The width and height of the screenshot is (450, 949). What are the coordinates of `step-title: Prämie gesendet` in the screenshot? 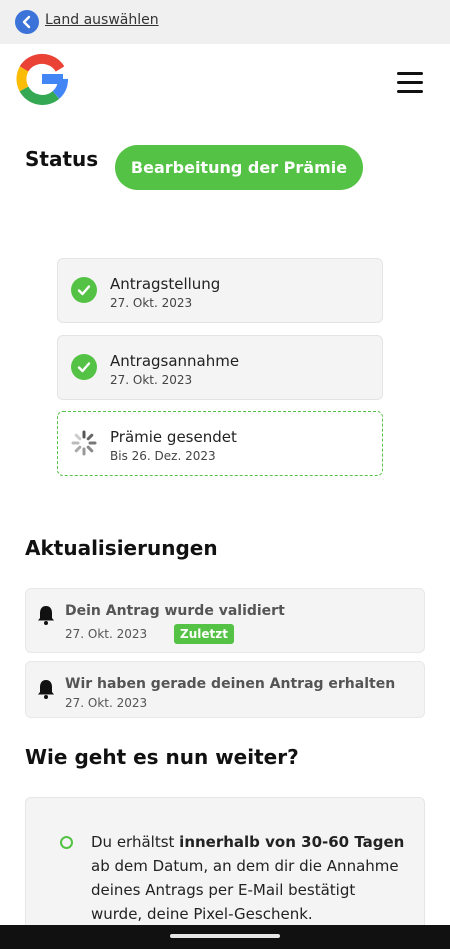 It's located at (173, 437).